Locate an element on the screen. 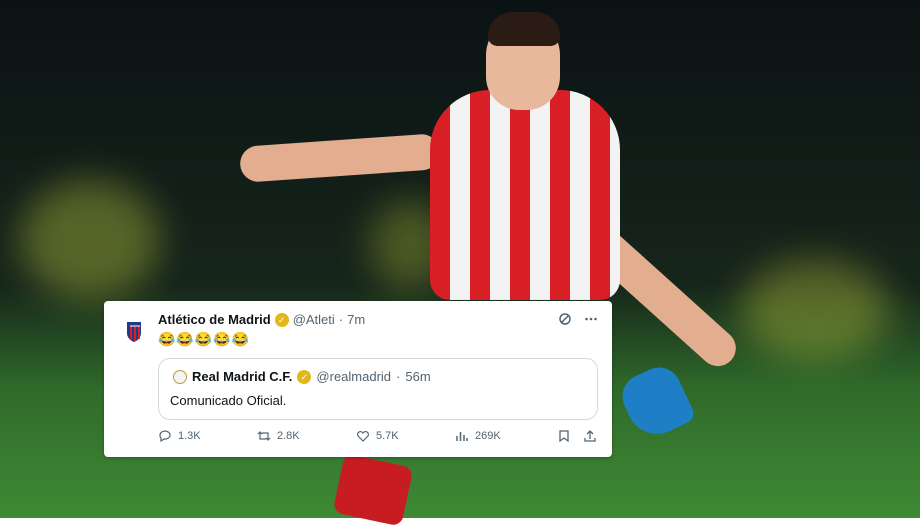  bookmark-icon is located at coordinates (564, 436).